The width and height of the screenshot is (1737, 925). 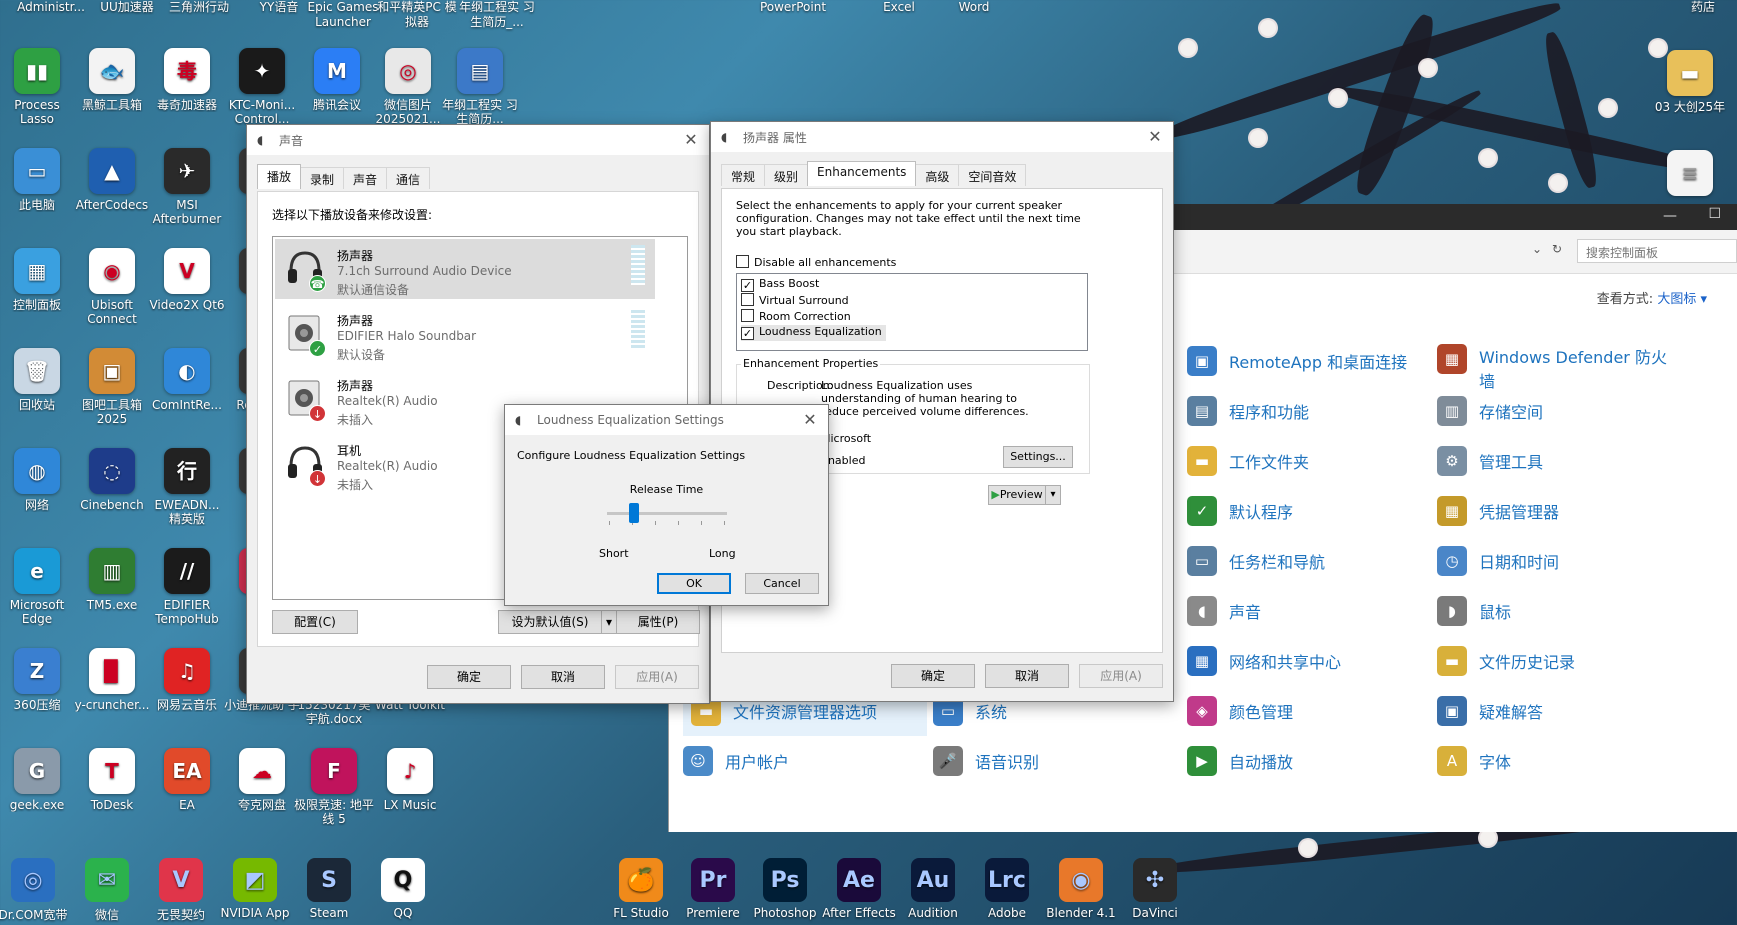 I want to click on dock-icon: S Steam, so click(x=329, y=889).